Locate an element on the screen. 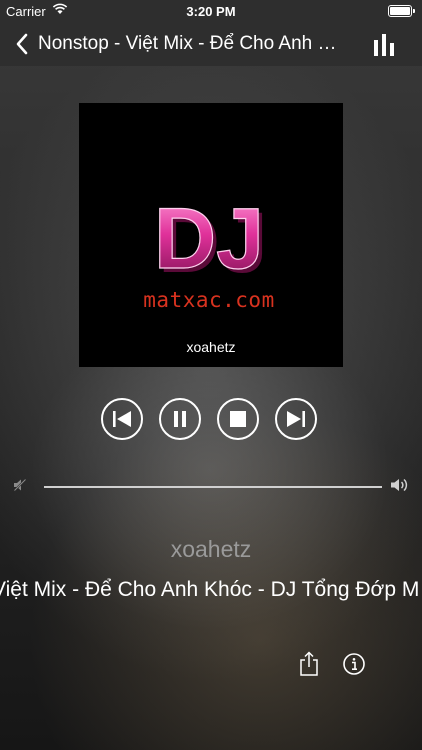 This screenshot has width=422, height=750. skip-next-icon is located at coordinates (296, 419).